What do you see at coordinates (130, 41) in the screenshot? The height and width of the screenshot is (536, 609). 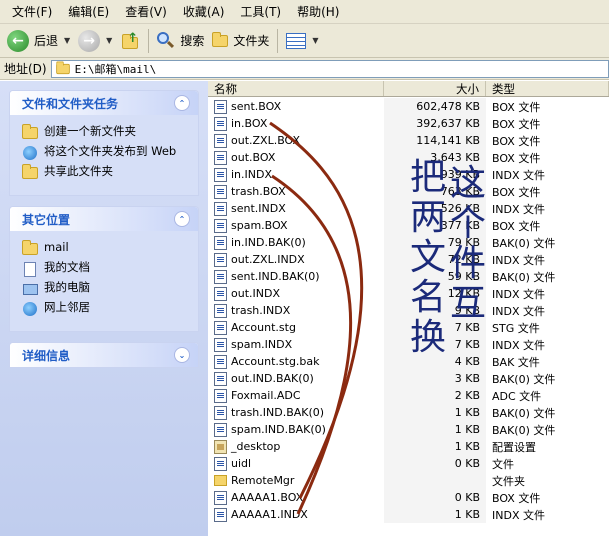 I see `up-folder-button: ↑` at bounding box center [130, 41].